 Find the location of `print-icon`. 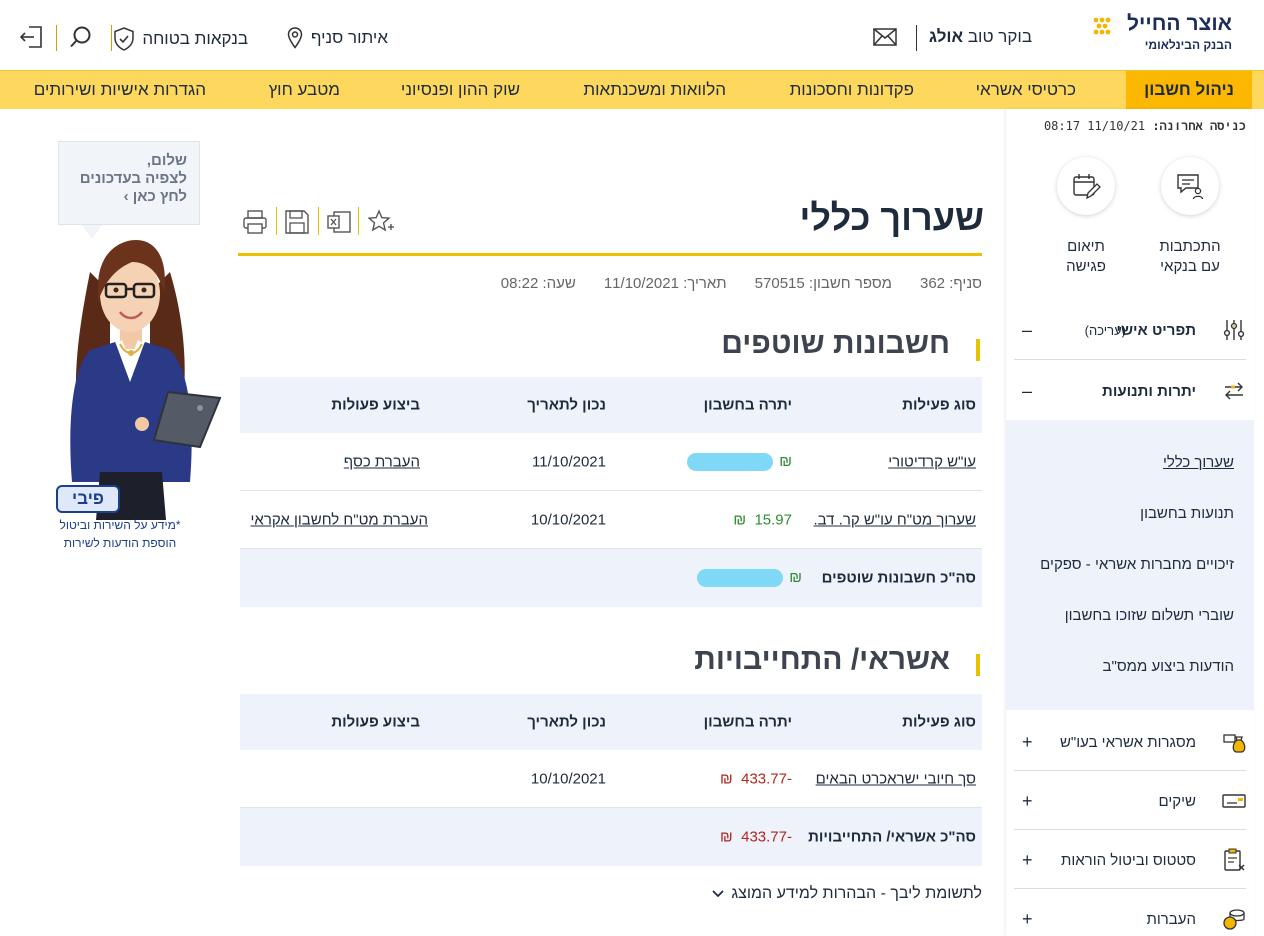

print-icon is located at coordinates (255, 222).